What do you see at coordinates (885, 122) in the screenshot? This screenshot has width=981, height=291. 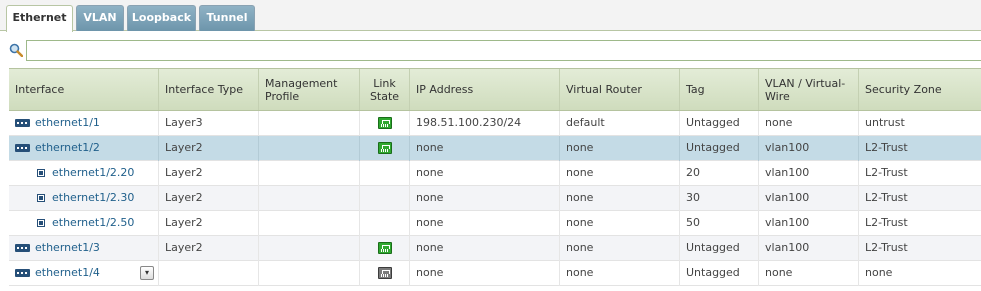 I see `security-zone-cell: untrust` at bounding box center [885, 122].